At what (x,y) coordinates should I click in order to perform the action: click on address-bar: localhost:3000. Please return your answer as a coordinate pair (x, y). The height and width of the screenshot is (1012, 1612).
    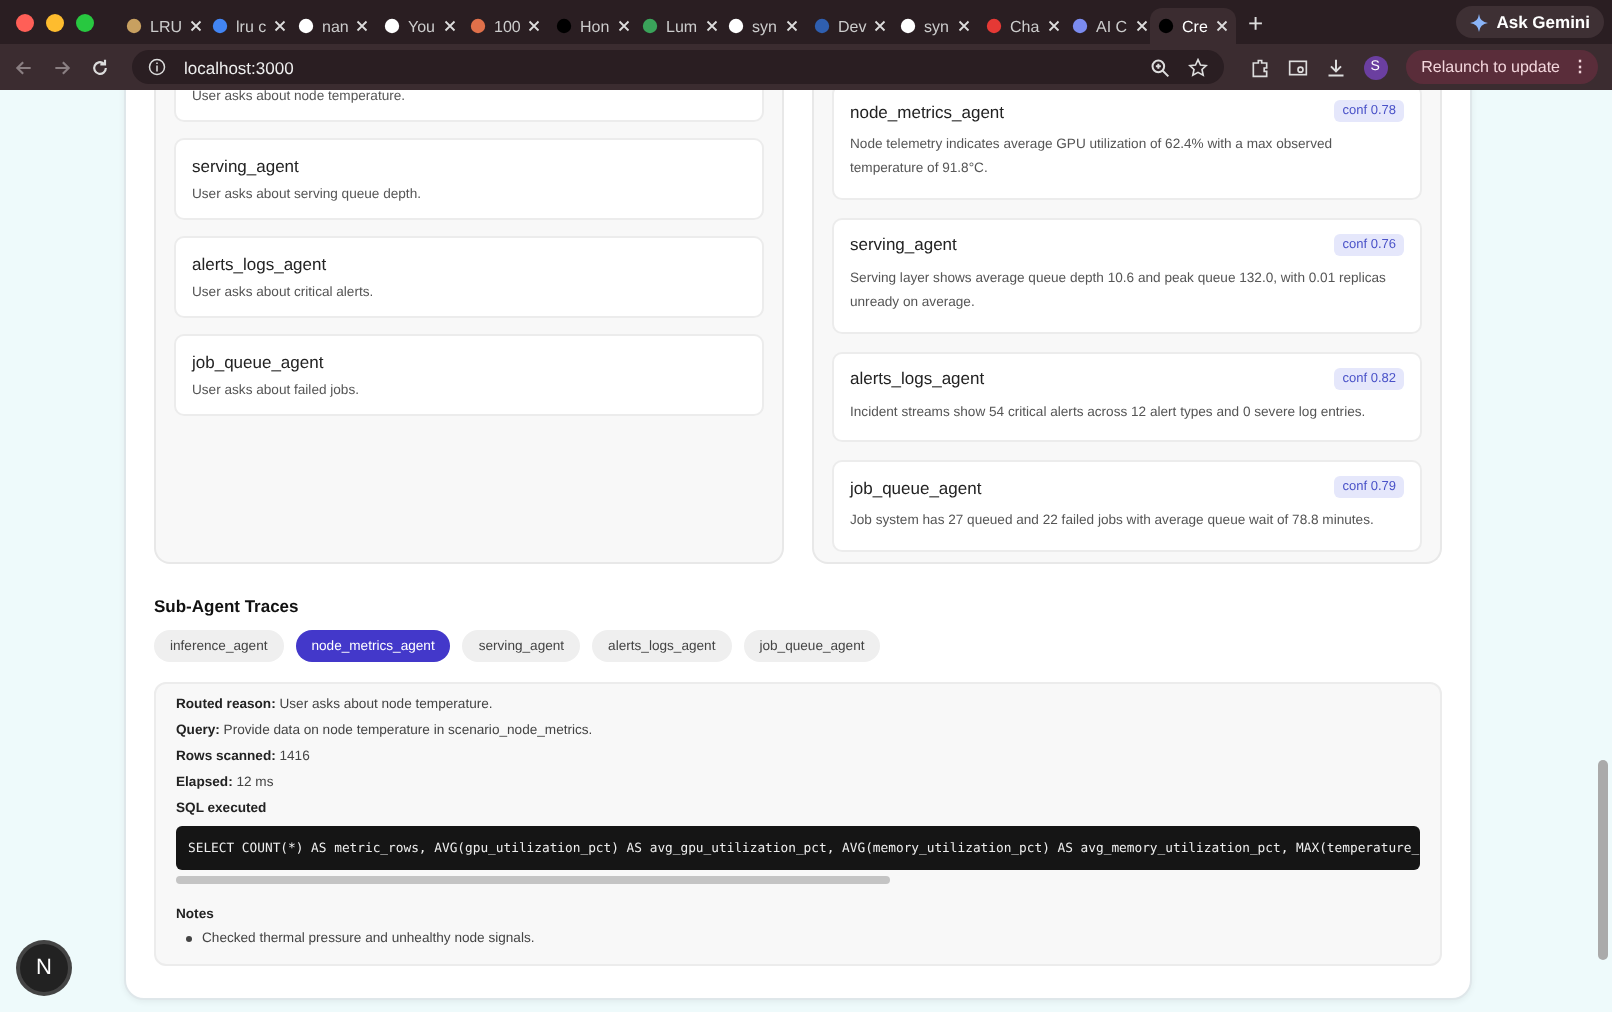
    Looking at the image, I should click on (678, 67).